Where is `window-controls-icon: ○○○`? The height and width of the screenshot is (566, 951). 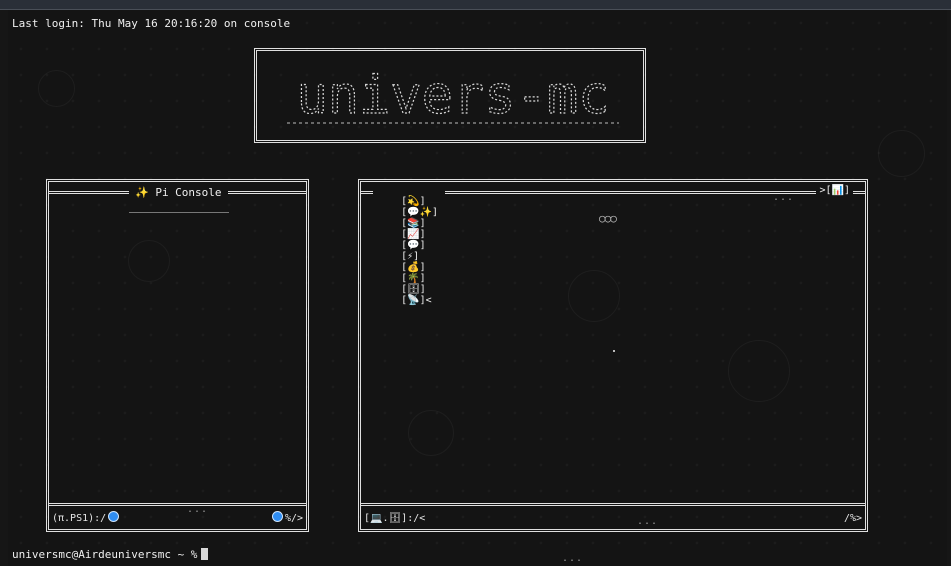 window-controls-icon: ○○○ is located at coordinates (608, 218).